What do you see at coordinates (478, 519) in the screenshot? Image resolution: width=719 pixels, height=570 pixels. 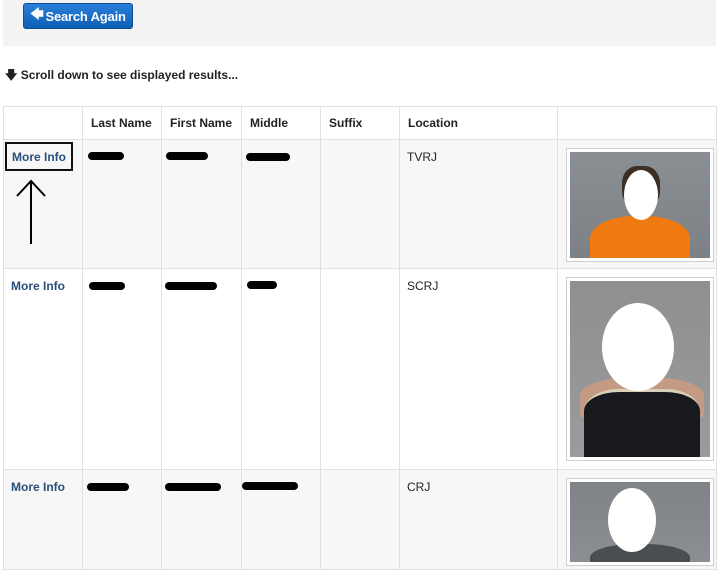 I see `location-cell: CRJ` at bounding box center [478, 519].